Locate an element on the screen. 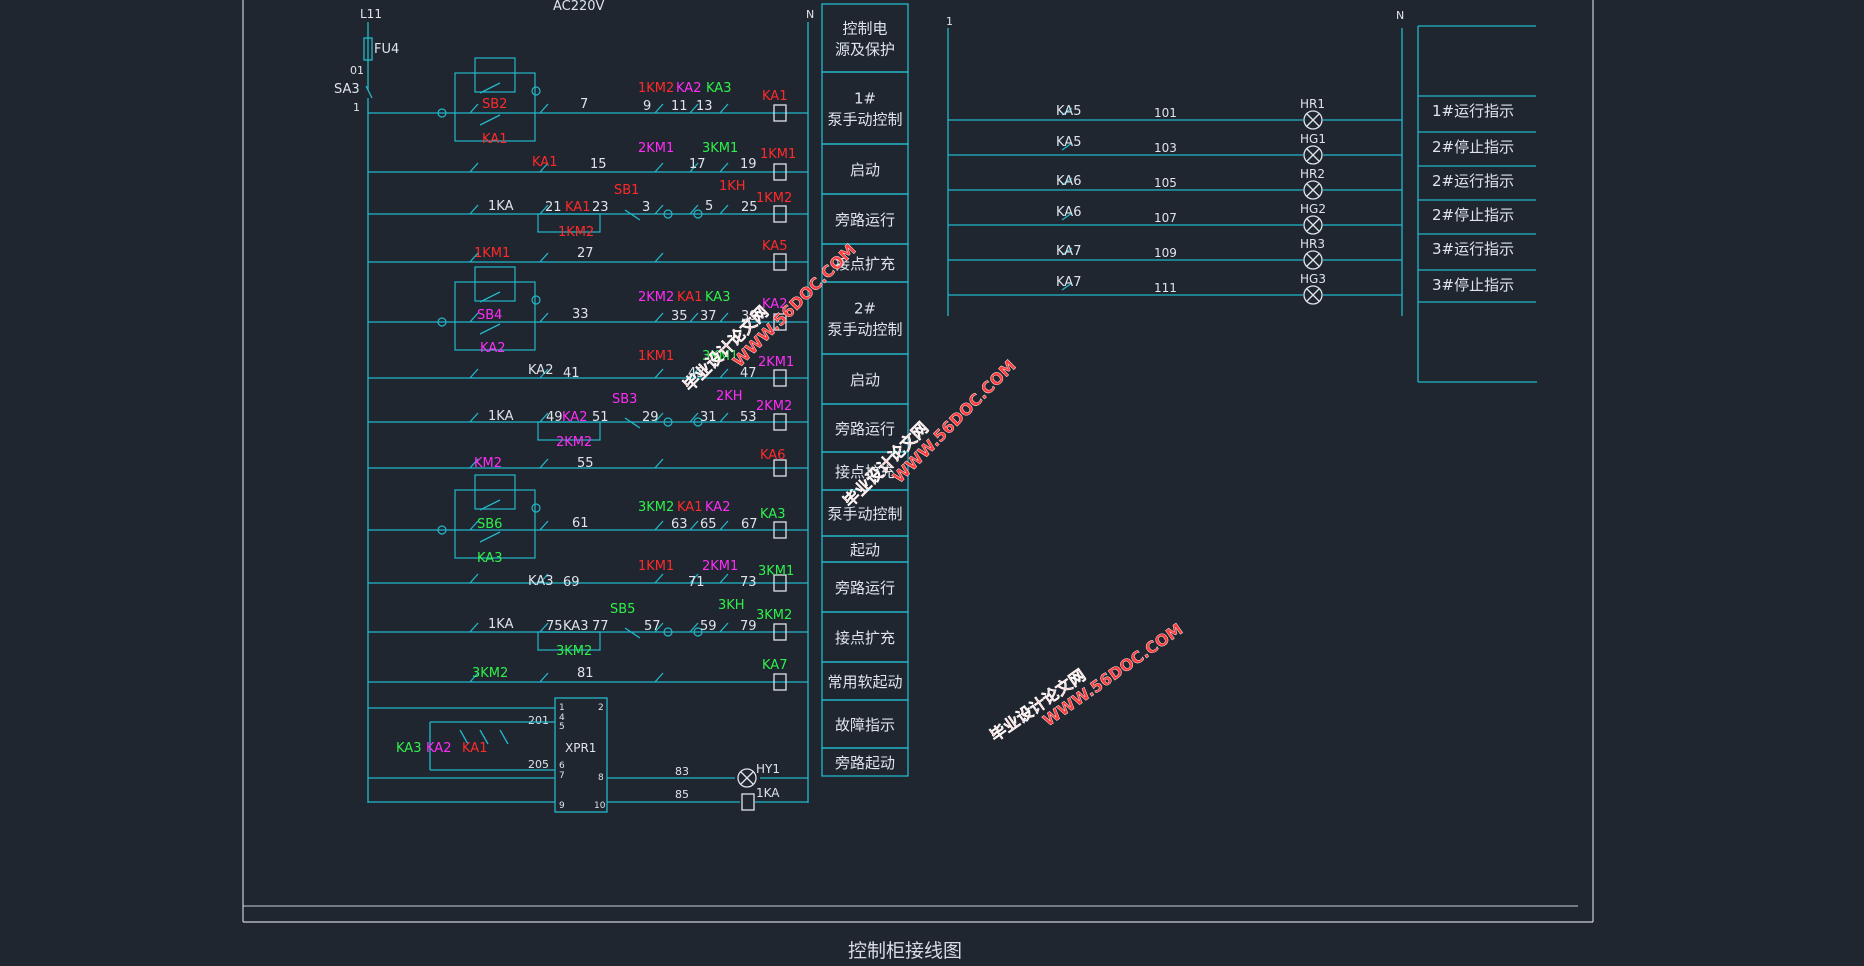 This screenshot has height=966, width=1864. rung-label: 73 is located at coordinates (748, 582).